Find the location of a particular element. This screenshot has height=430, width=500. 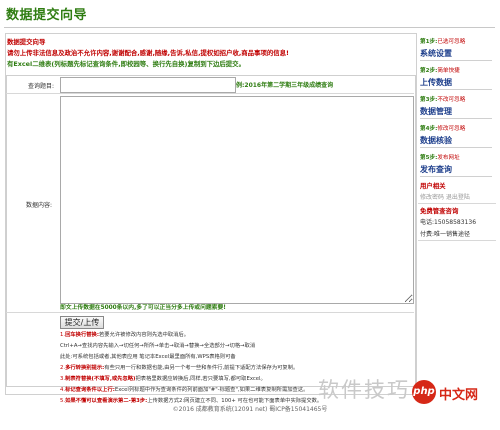

data-content-tip: 即文上传数据在5000条以内,多了可以正当分多上传或问题索要! is located at coordinates (143, 308).